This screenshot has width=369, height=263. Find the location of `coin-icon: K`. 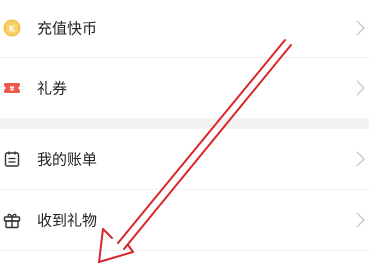

coin-icon: K is located at coordinates (12, 28).